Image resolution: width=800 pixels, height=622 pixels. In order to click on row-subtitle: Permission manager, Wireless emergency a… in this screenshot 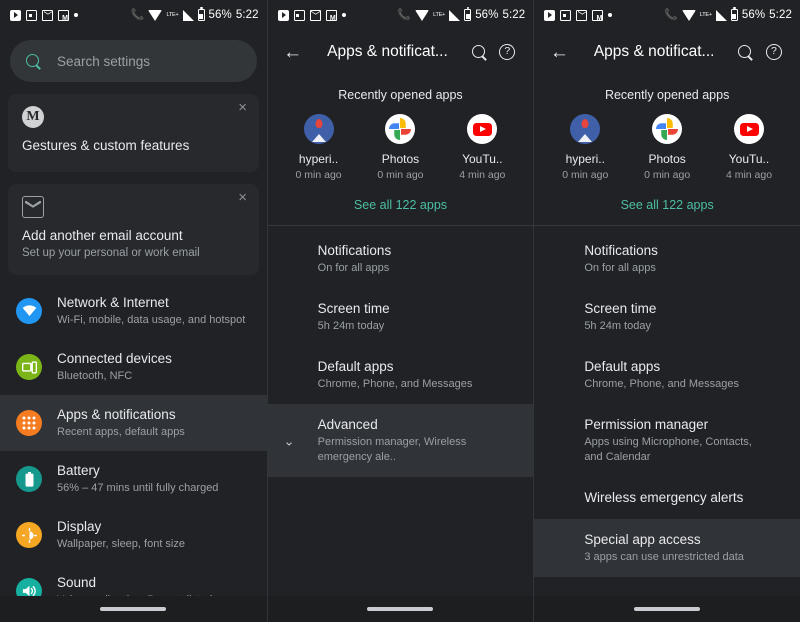, I will do `click(392, 449)`.